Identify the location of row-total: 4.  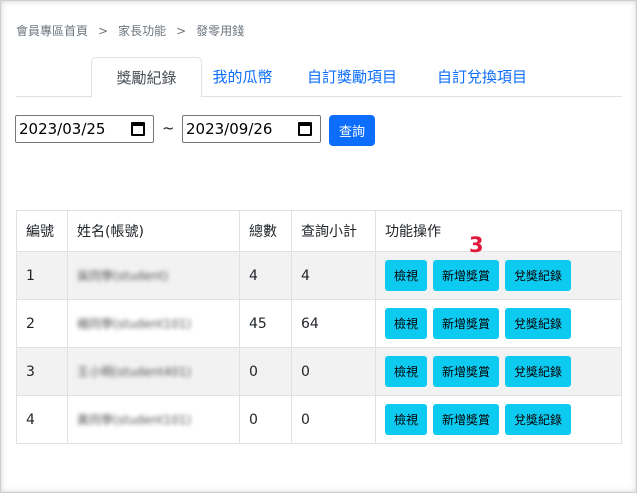
(265, 275).